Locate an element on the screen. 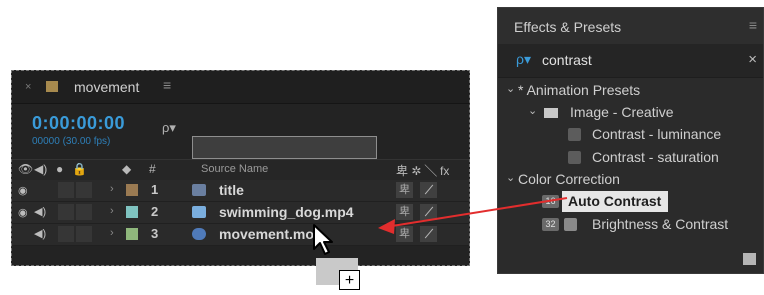 This screenshot has width=764, height=295. tree-item-label: Contrast - saturation is located at coordinates (655, 157).